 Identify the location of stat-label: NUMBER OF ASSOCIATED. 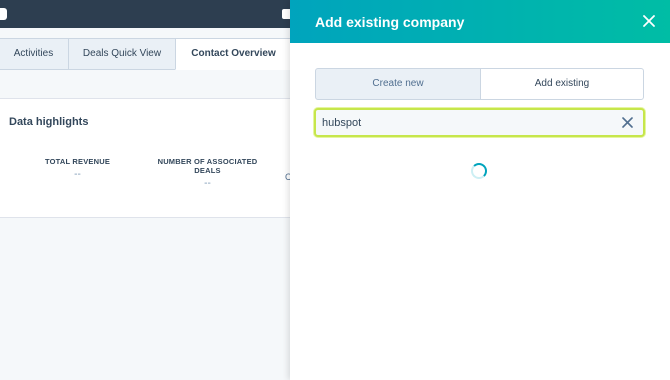
(207, 161).